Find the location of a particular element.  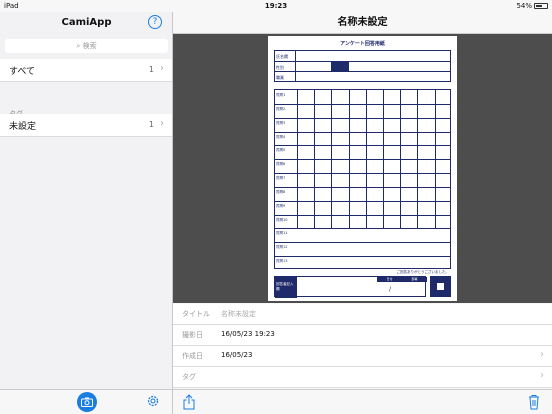

help-icon: ? is located at coordinates (155, 22).